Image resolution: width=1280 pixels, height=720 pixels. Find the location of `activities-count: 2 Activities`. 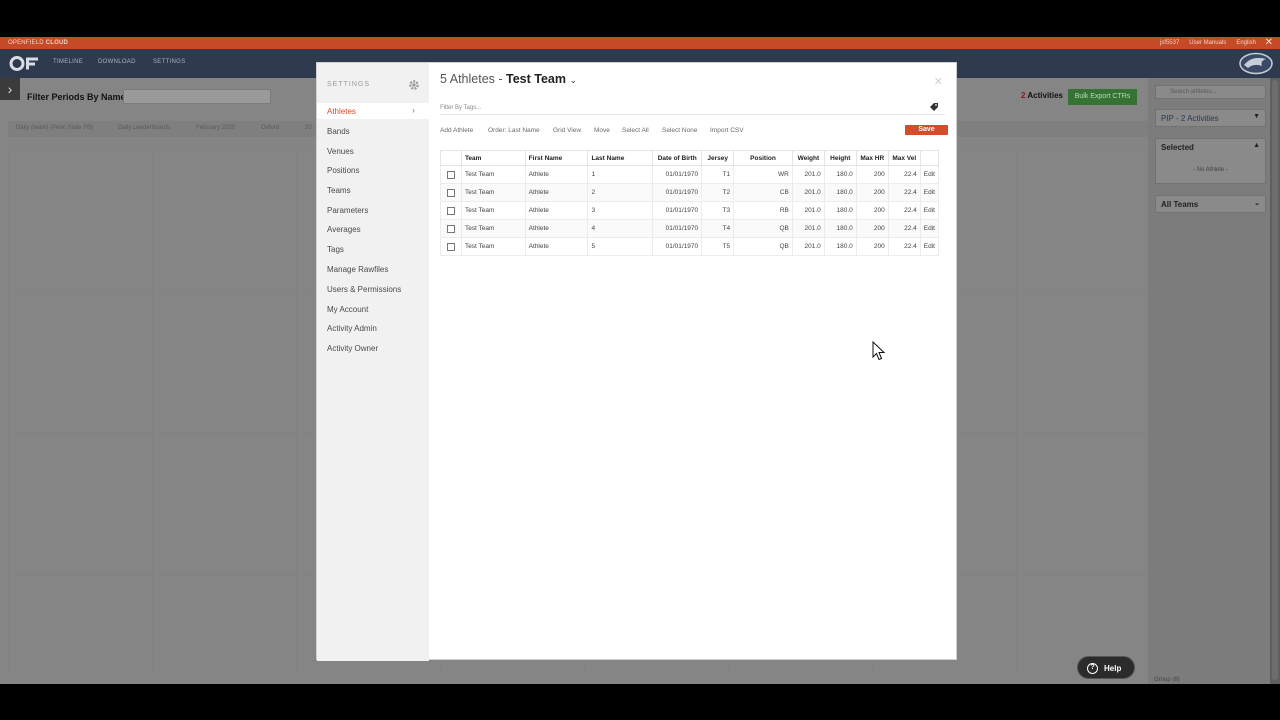

activities-count: 2 Activities is located at coordinates (1042, 95).